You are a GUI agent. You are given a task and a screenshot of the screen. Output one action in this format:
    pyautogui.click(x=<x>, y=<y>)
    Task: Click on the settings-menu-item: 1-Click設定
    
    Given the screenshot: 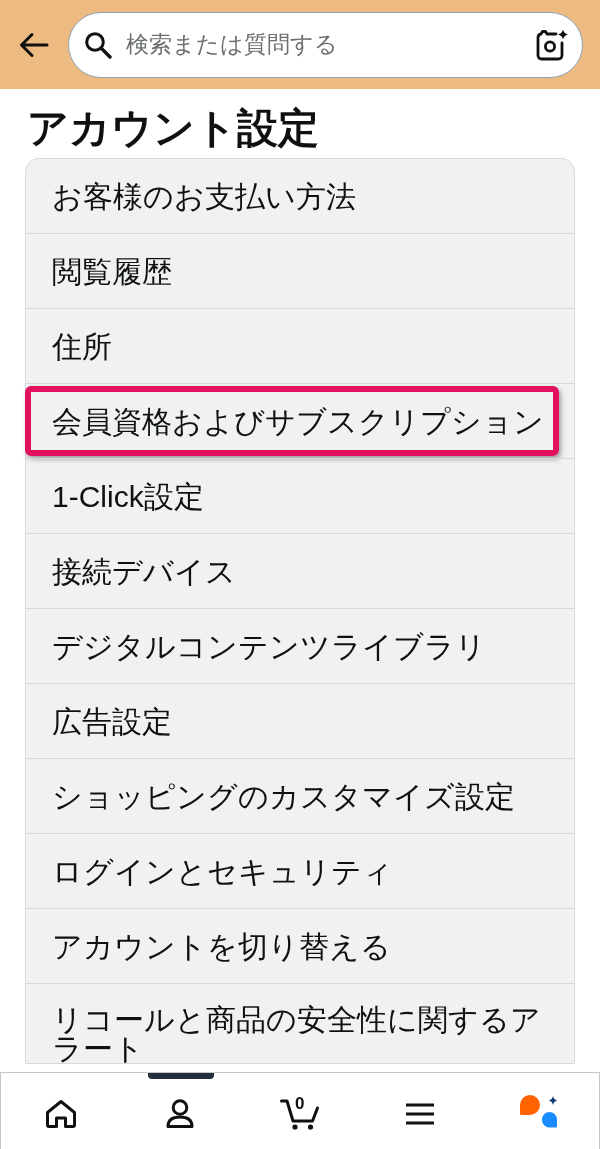 What is the action you would take?
    pyautogui.click(x=300, y=495)
    